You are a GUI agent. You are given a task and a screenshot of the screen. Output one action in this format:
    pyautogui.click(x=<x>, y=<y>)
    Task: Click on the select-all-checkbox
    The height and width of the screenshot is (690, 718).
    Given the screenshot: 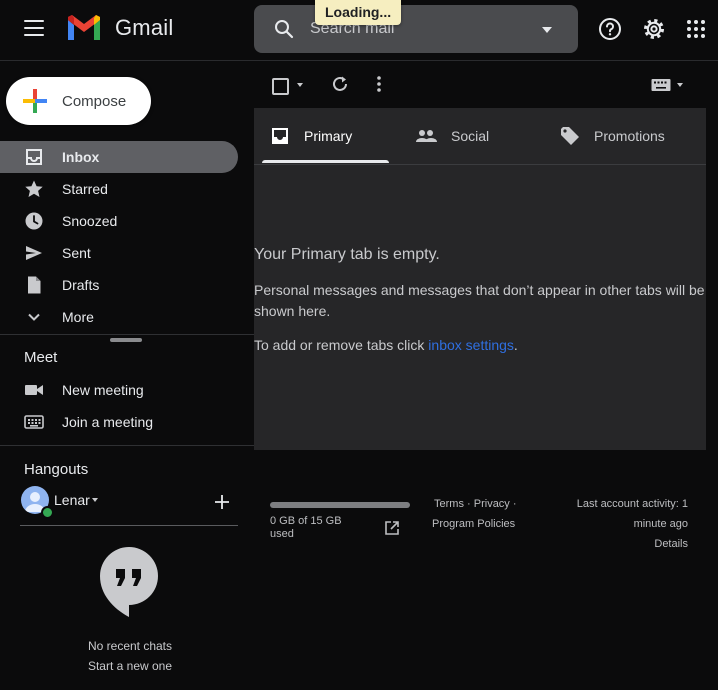 What is the action you would take?
    pyautogui.click(x=280, y=86)
    